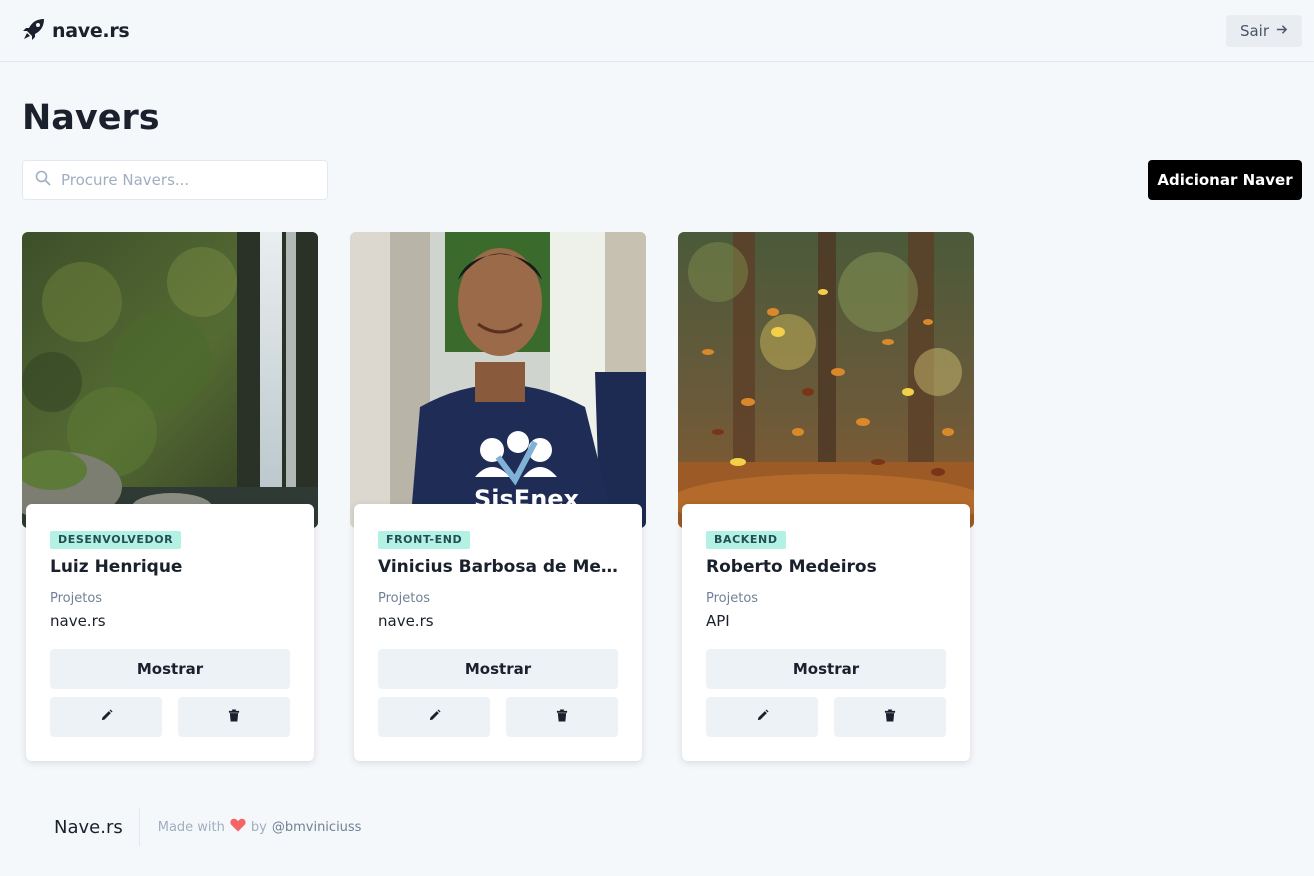 The width and height of the screenshot is (1314, 876). Describe the element at coordinates (186, 180) in the screenshot. I see `search-input` at that location.